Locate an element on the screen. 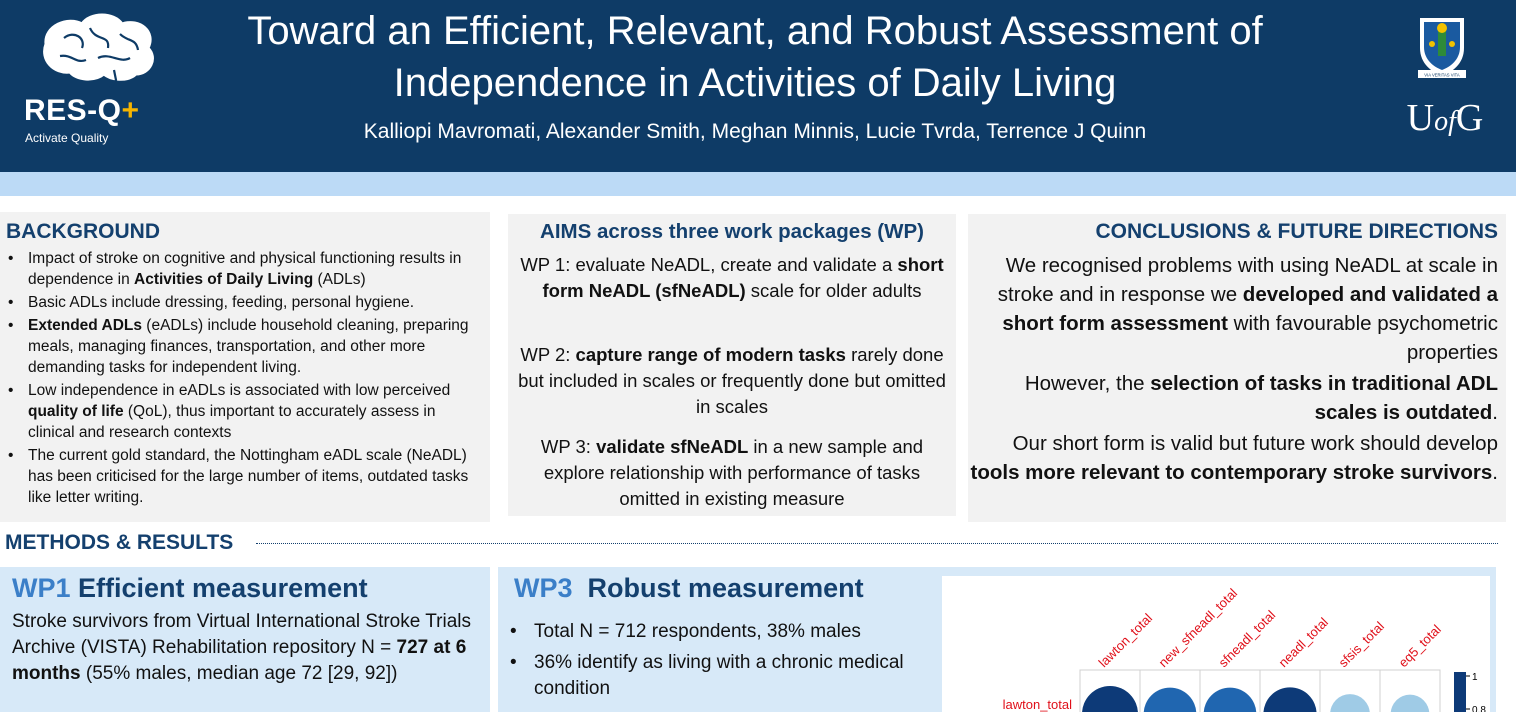  column-label: lawton_total is located at coordinates (1126, 640).